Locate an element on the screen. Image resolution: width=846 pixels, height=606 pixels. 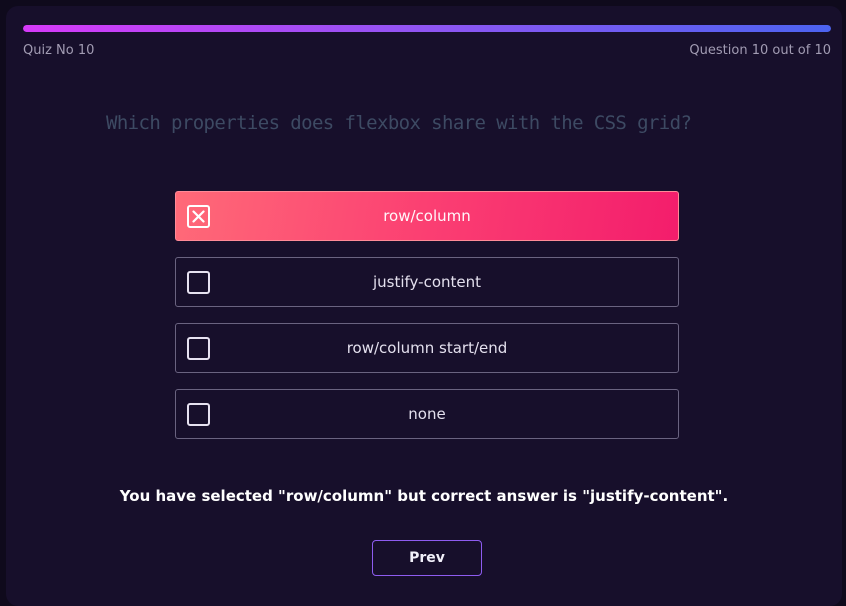
progress-fill is located at coordinates (427, 28).